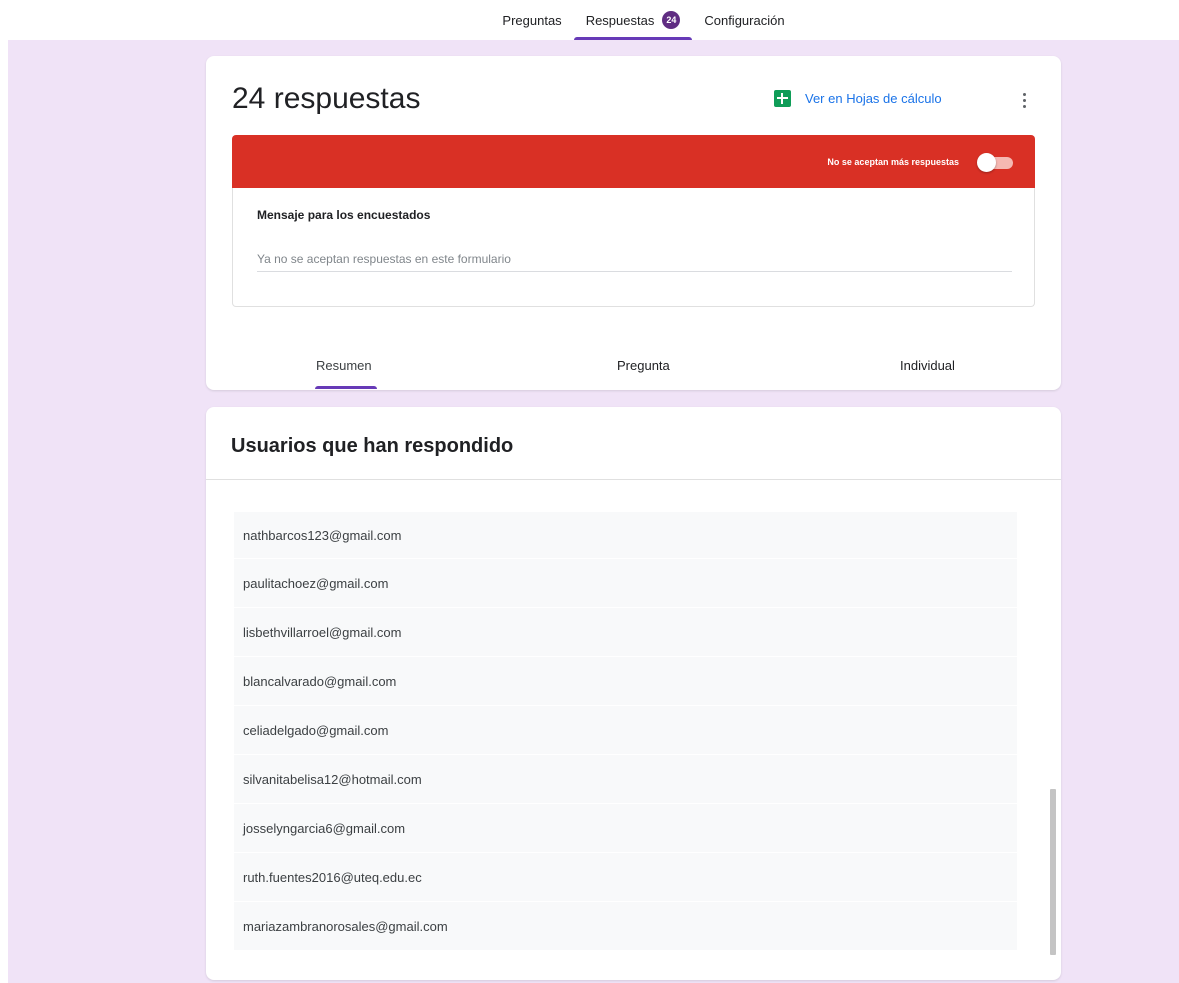 This screenshot has height=983, width=1179. Describe the element at coordinates (625, 828) in the screenshot. I see `list-item: josselyngarcia6@gmail.com` at that location.